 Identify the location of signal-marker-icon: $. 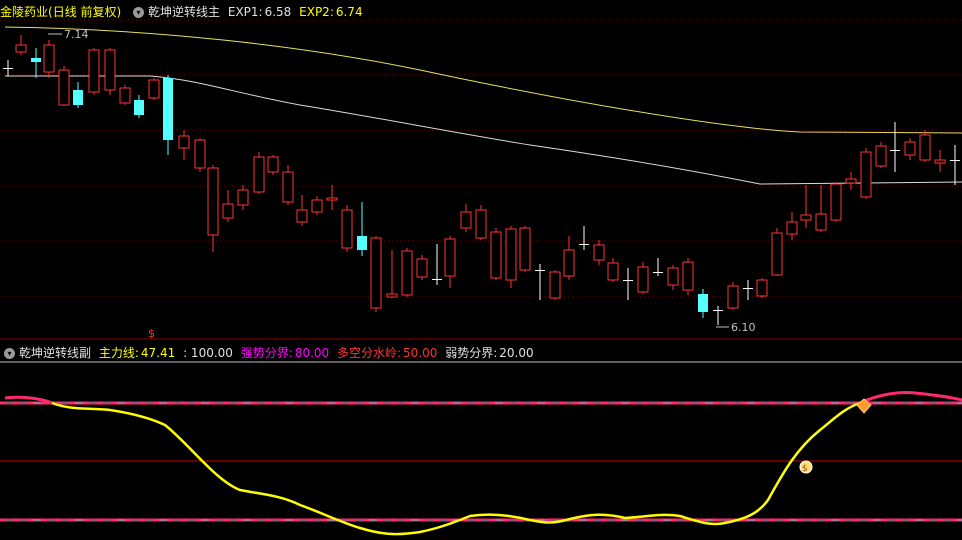
(151, 333).